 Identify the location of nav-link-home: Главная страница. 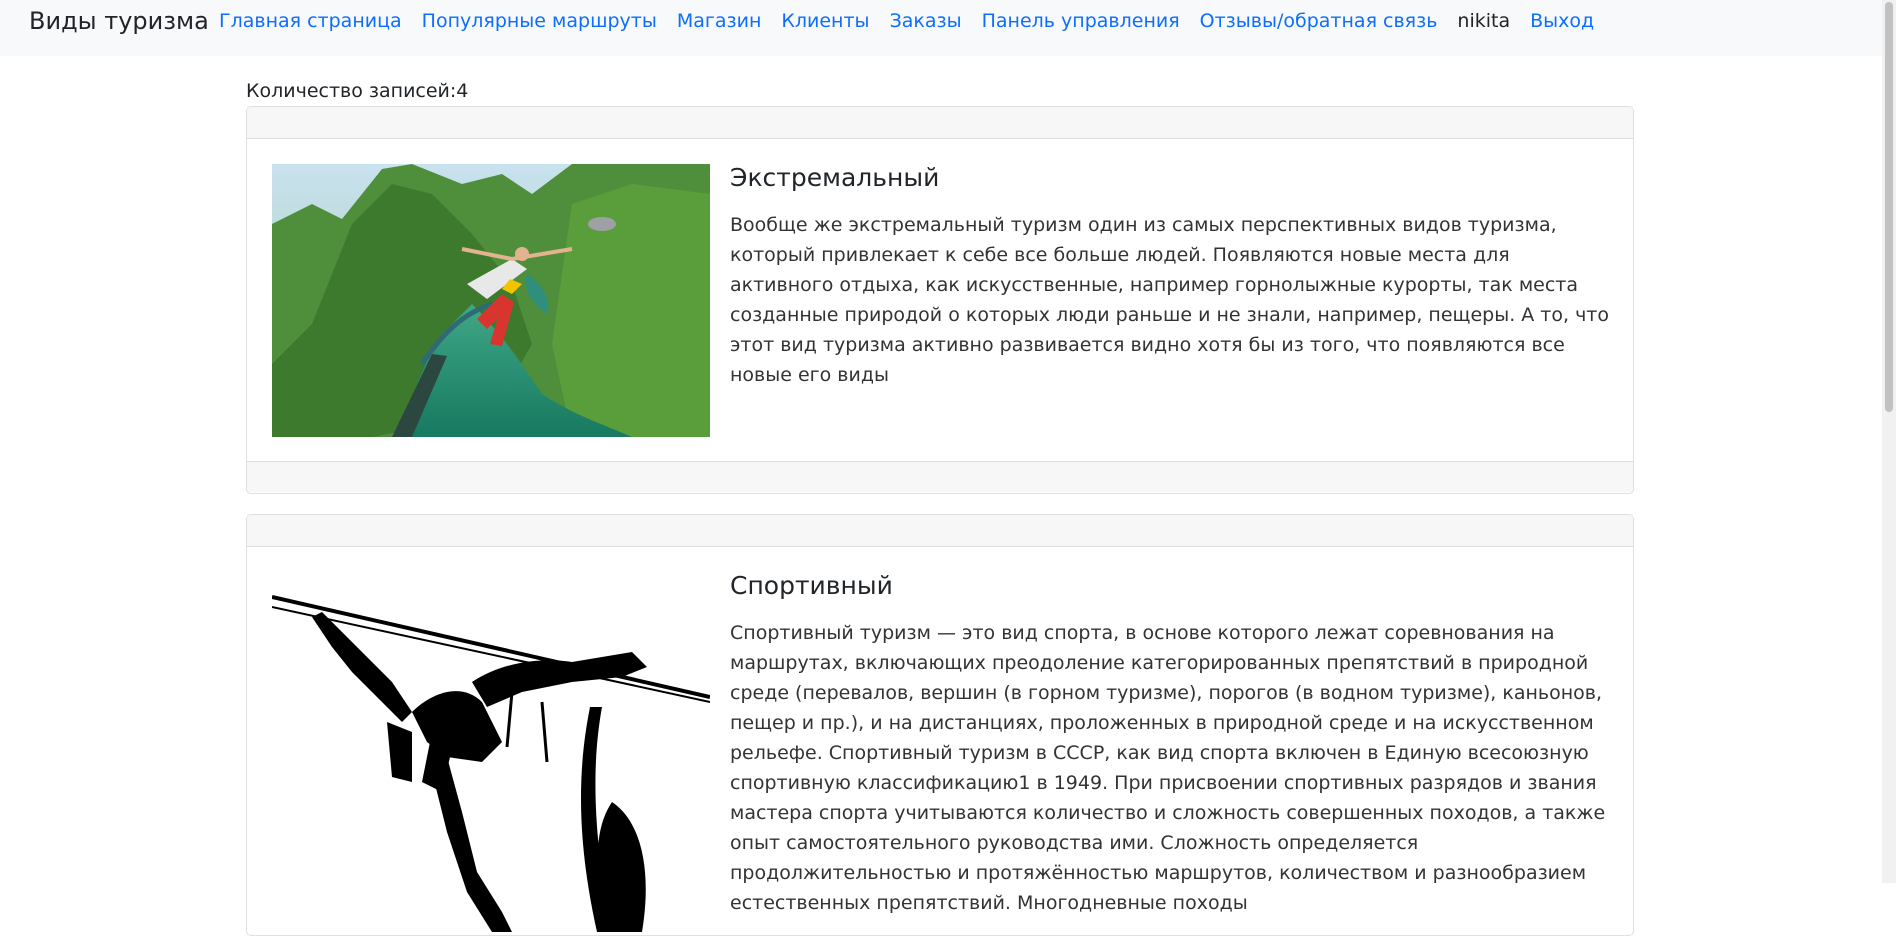
(310, 21).